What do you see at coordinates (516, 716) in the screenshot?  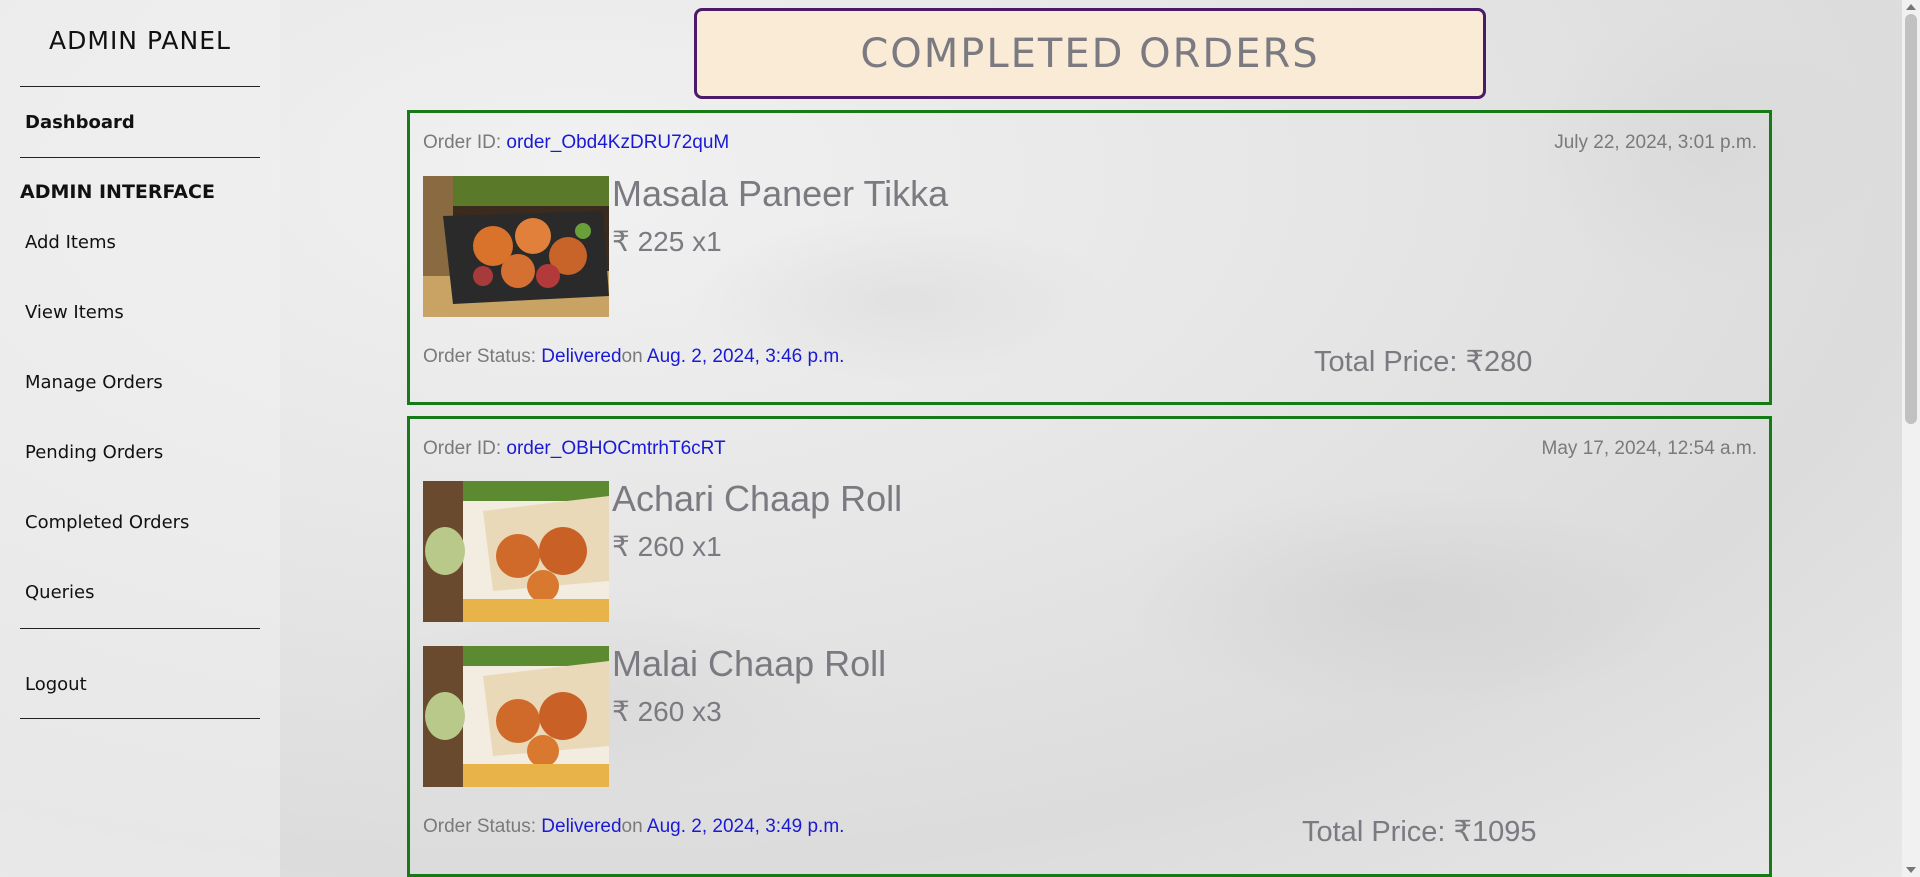 I see `item-image-malai-chaap-roll` at bounding box center [516, 716].